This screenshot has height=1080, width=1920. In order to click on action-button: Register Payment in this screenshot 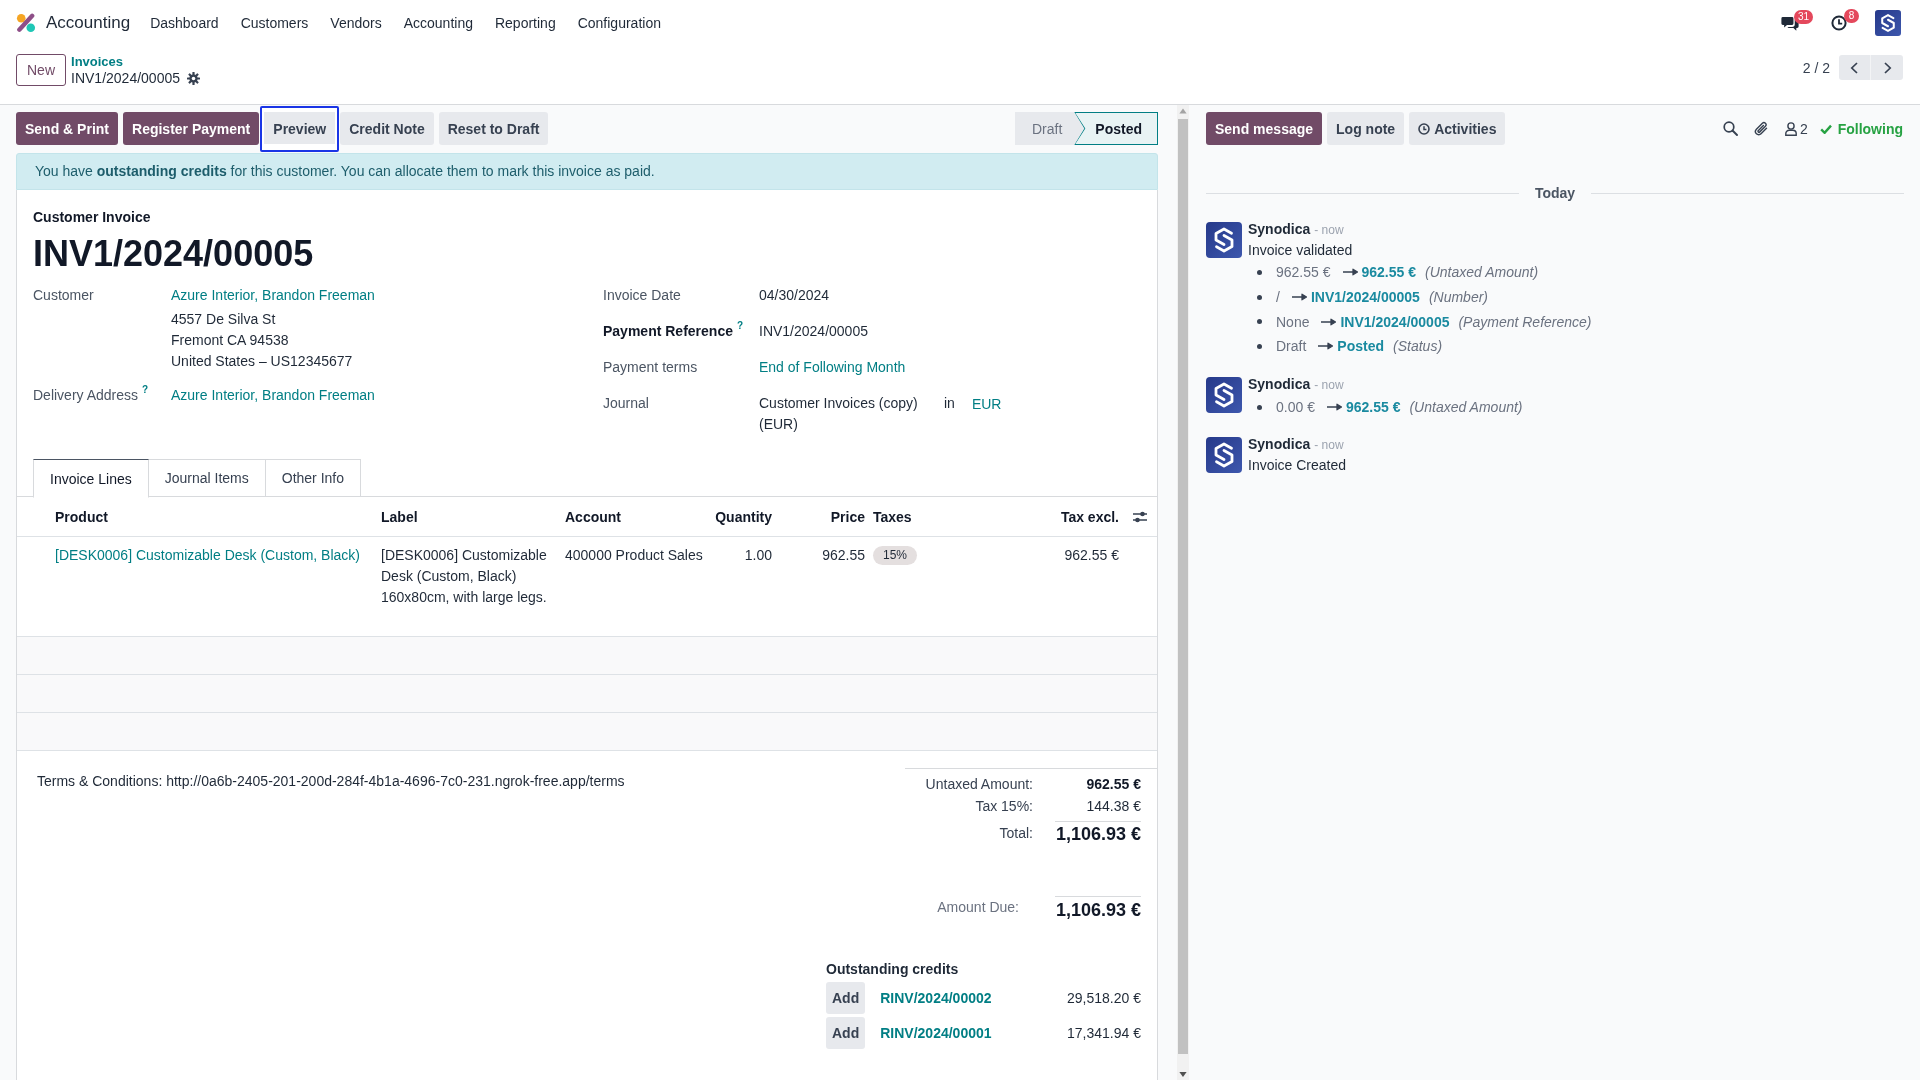, I will do `click(191, 128)`.